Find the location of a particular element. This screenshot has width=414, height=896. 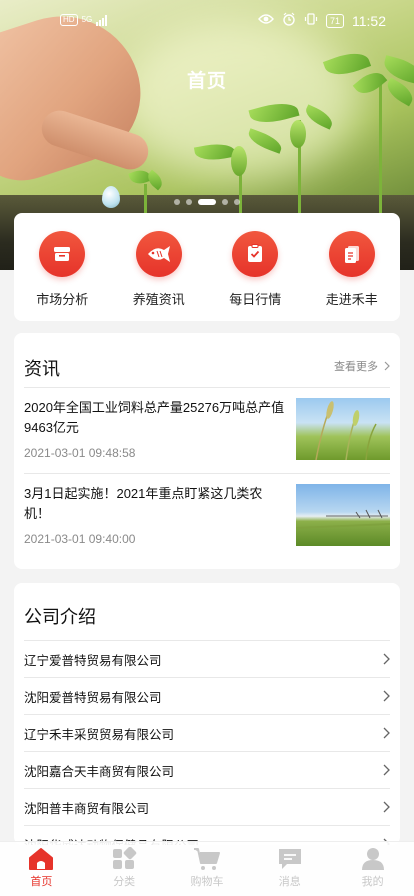

category-icon is located at coordinates (125, 858).